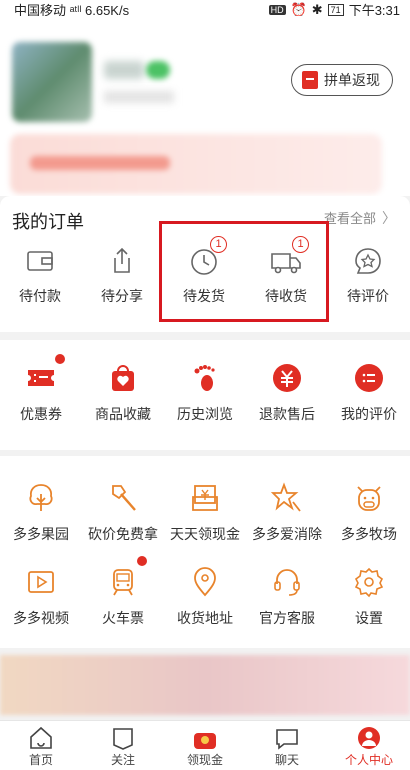  I want to click on tool-match-game: 多多爱消除, so click(287, 513).